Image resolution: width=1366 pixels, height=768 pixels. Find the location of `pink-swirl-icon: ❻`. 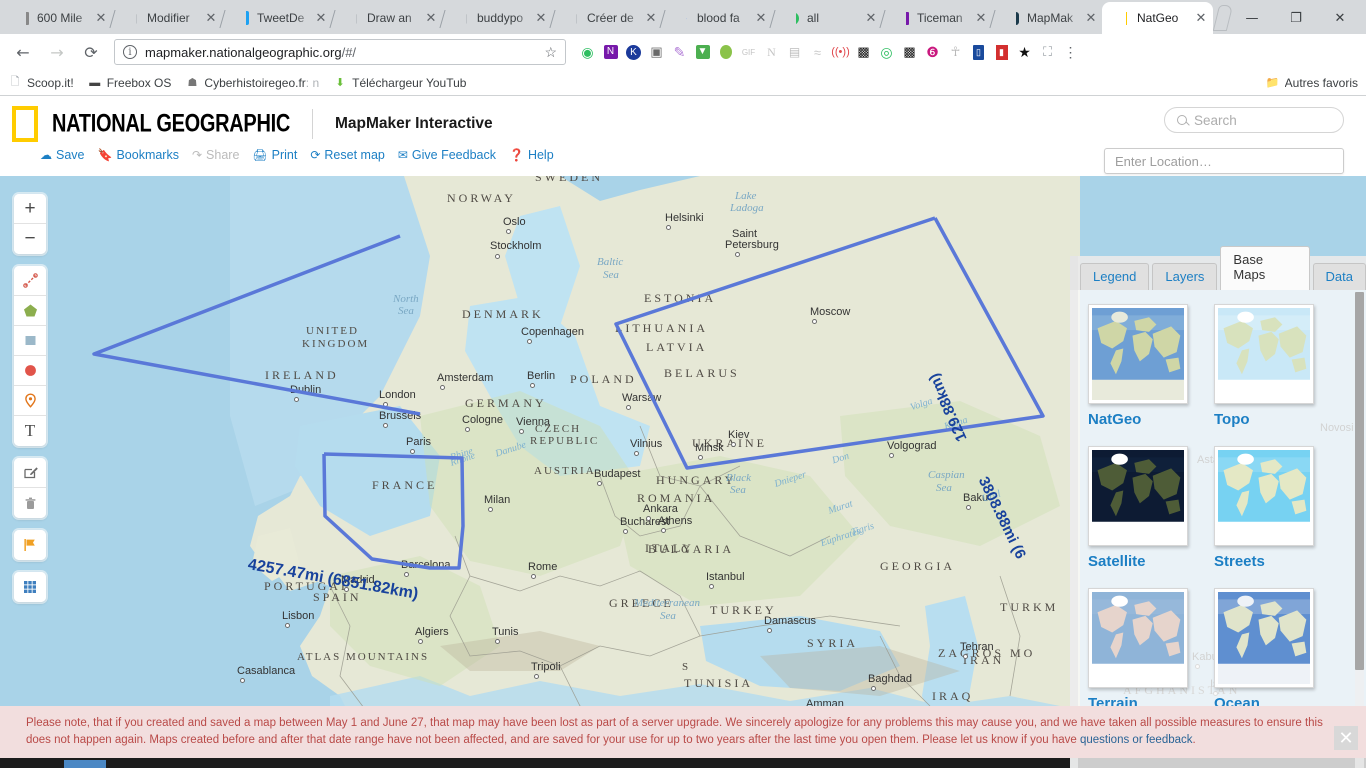

pink-swirl-icon: ❻ is located at coordinates (932, 52).